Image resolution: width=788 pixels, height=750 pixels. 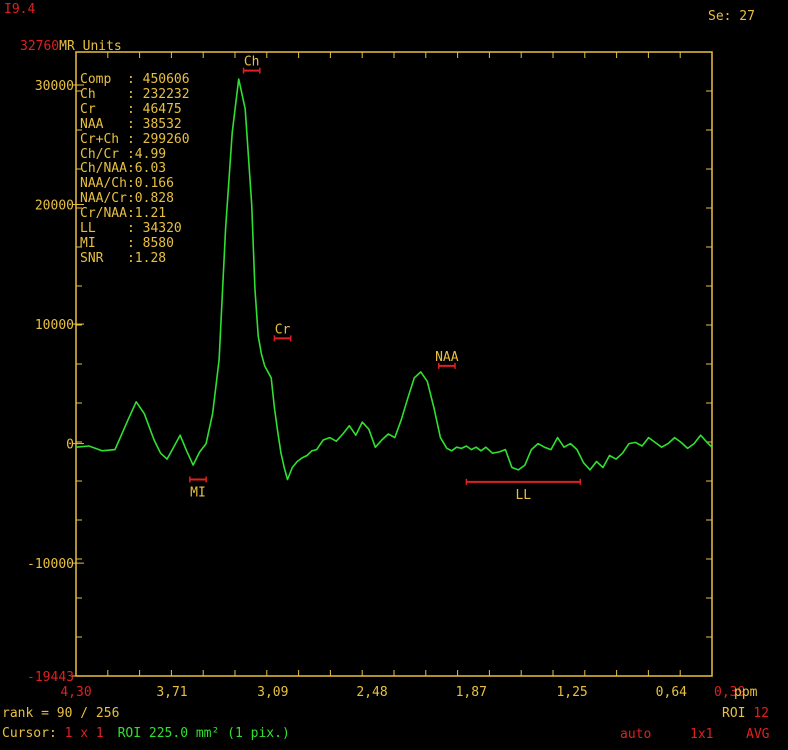 I want to click on cursor-value: 1 x 1, so click(x=84, y=733).